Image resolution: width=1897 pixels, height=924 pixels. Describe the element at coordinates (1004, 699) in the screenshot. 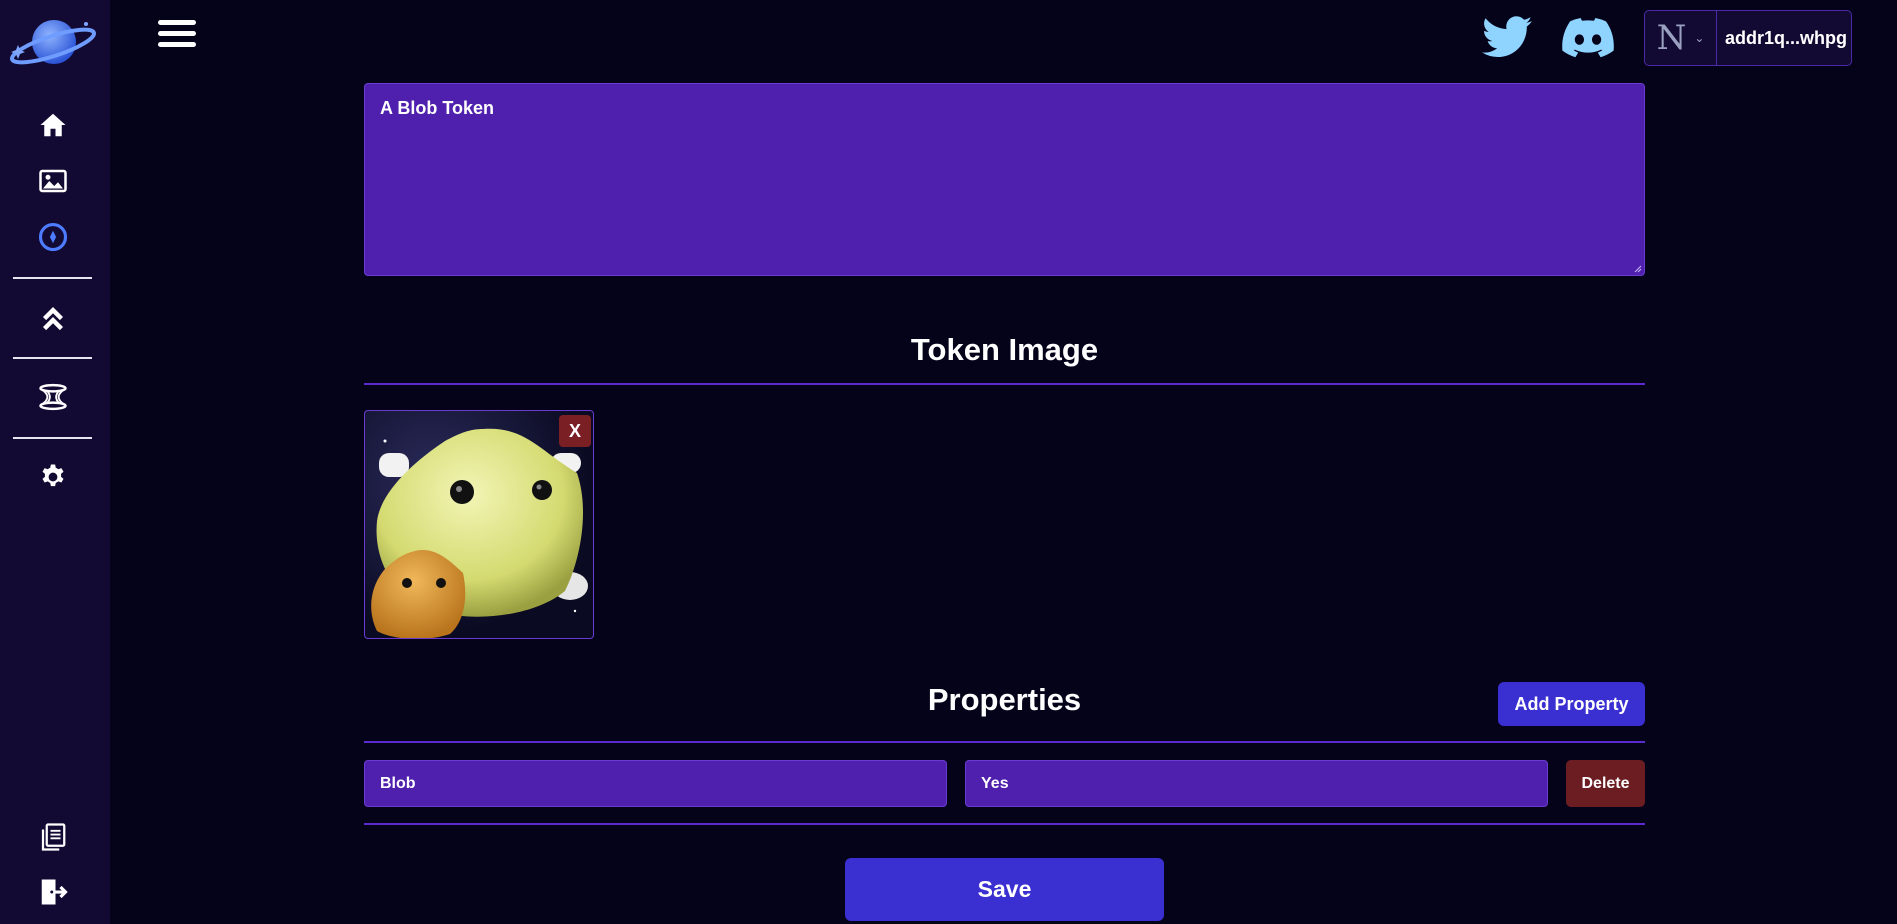

I see `properties-title: Properties` at that location.